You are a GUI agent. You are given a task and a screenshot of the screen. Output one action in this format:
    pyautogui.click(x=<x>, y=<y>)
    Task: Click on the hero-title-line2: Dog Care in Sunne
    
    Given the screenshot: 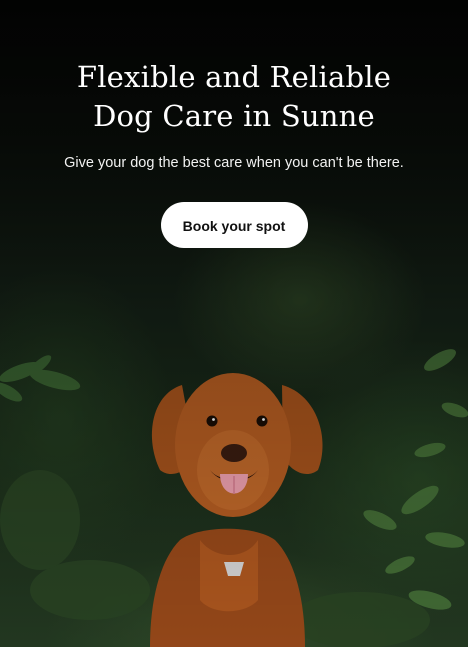 What is the action you would take?
    pyautogui.click(x=234, y=116)
    